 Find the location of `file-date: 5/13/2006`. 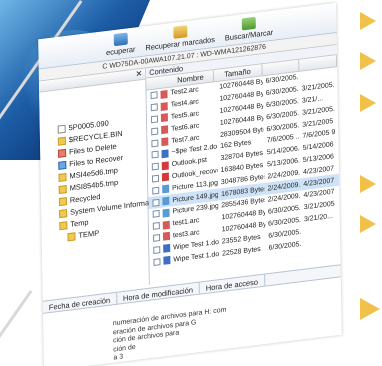

file-date: 5/13/2006 is located at coordinates (338, 156).